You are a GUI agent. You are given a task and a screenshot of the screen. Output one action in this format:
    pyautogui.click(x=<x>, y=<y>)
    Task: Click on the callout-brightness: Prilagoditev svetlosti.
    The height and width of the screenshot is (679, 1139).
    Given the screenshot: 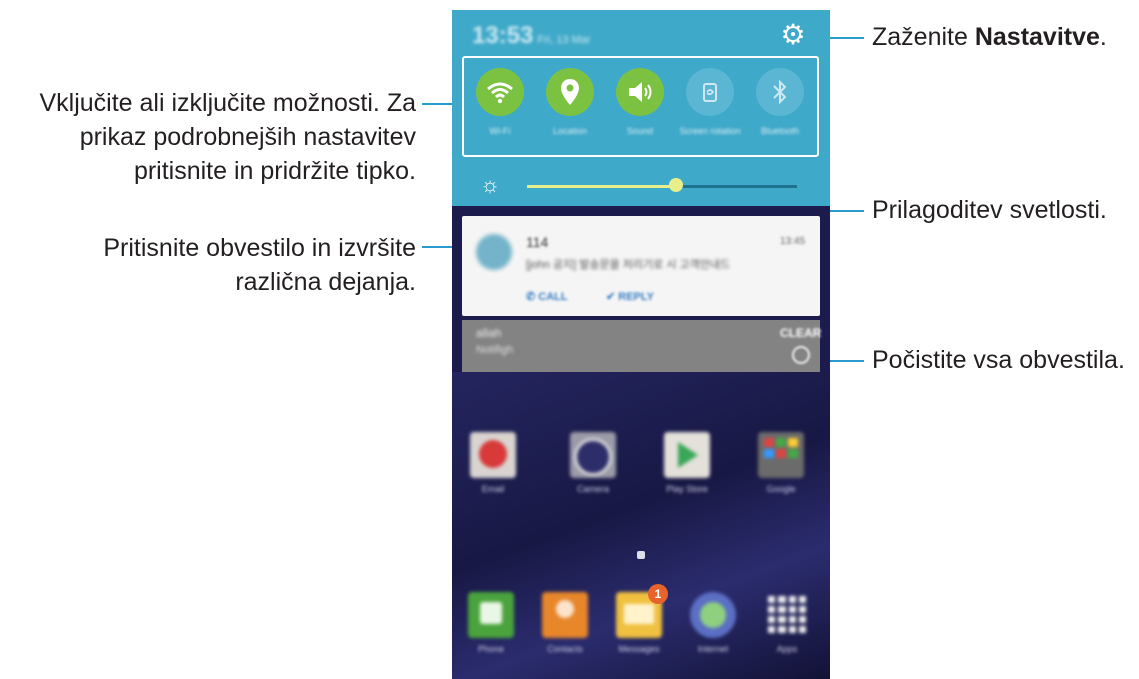 What is the action you would take?
    pyautogui.click(x=989, y=210)
    